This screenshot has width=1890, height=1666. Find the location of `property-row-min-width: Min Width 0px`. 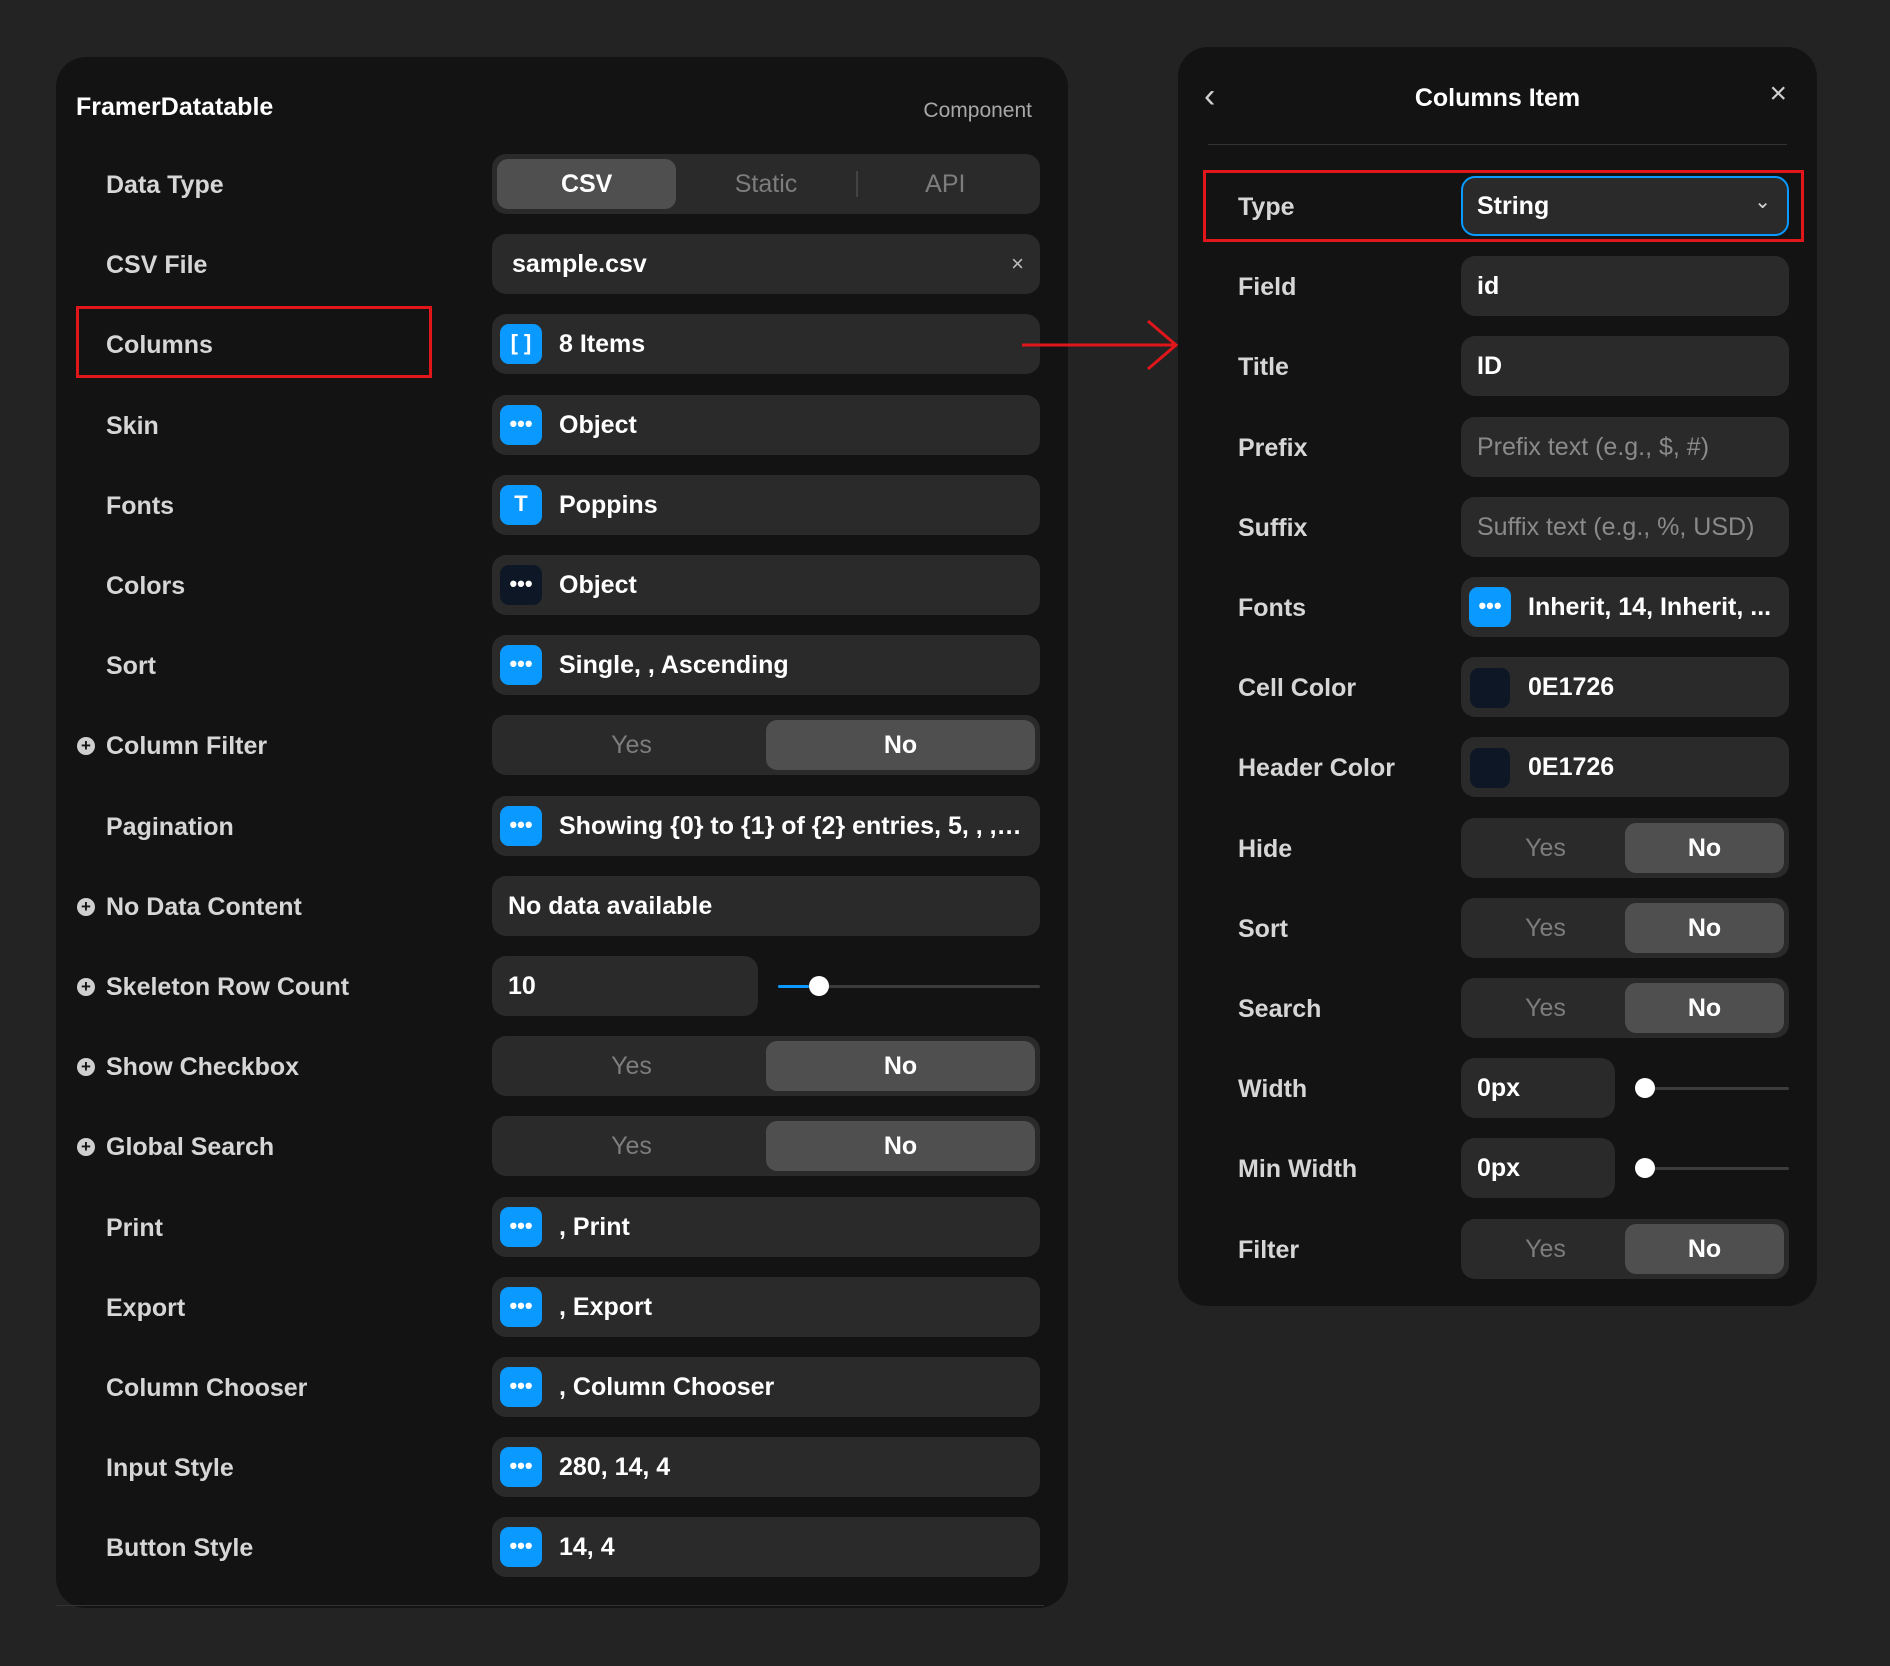

property-row-min-width: Min Width 0px is located at coordinates (1497, 1169).